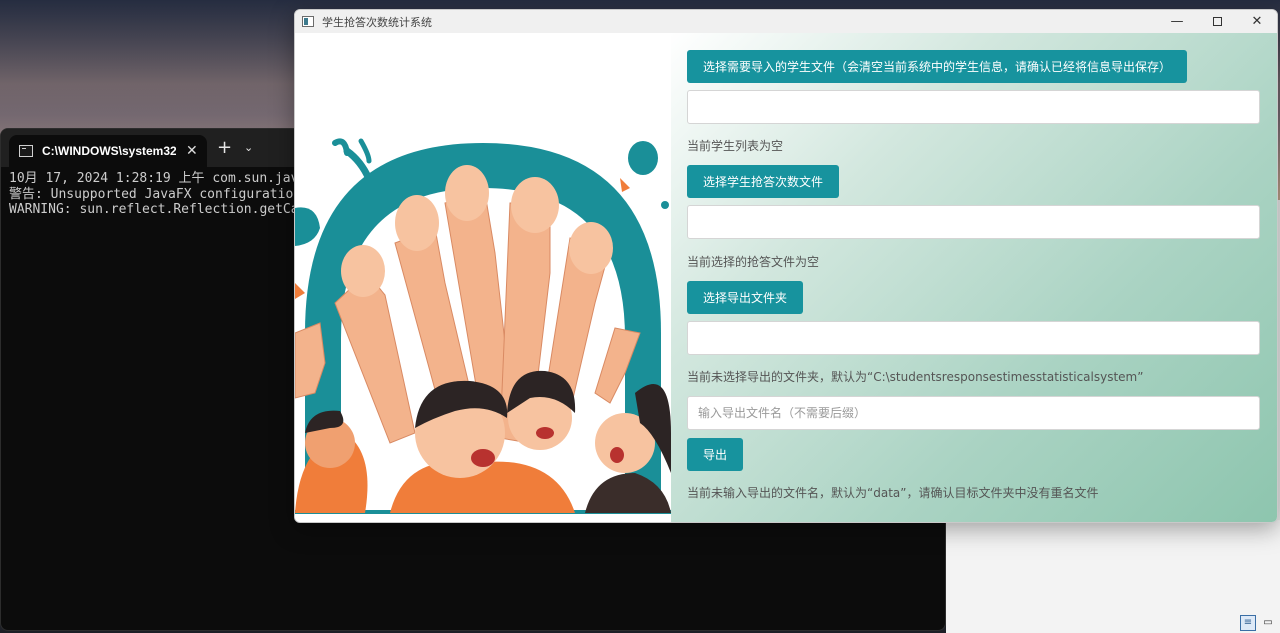 Image resolution: width=1280 pixels, height=633 pixels. Describe the element at coordinates (1177, 21) in the screenshot. I see `minimize-button: —` at that location.